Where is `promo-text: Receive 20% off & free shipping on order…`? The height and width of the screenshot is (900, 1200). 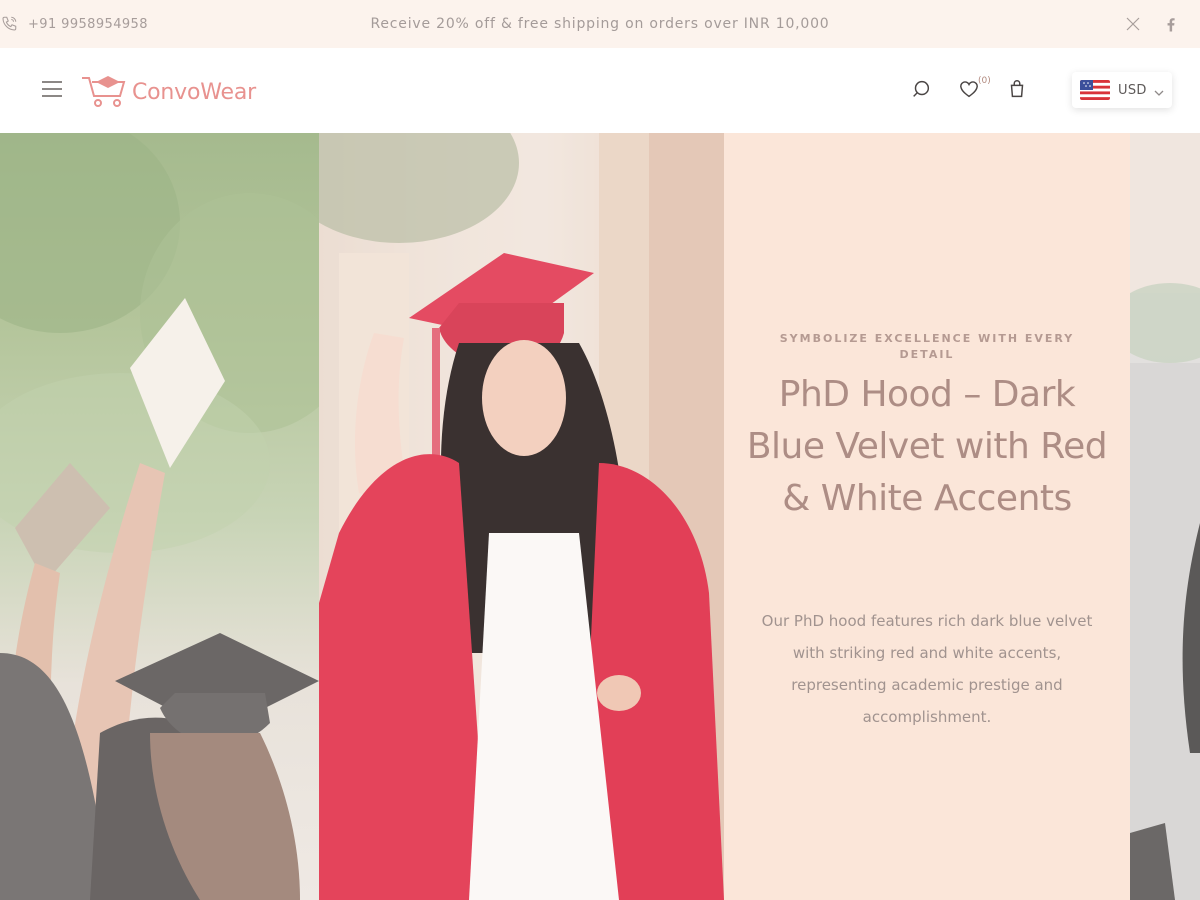 promo-text: Receive 20% off & free shipping on order… is located at coordinates (600, 24).